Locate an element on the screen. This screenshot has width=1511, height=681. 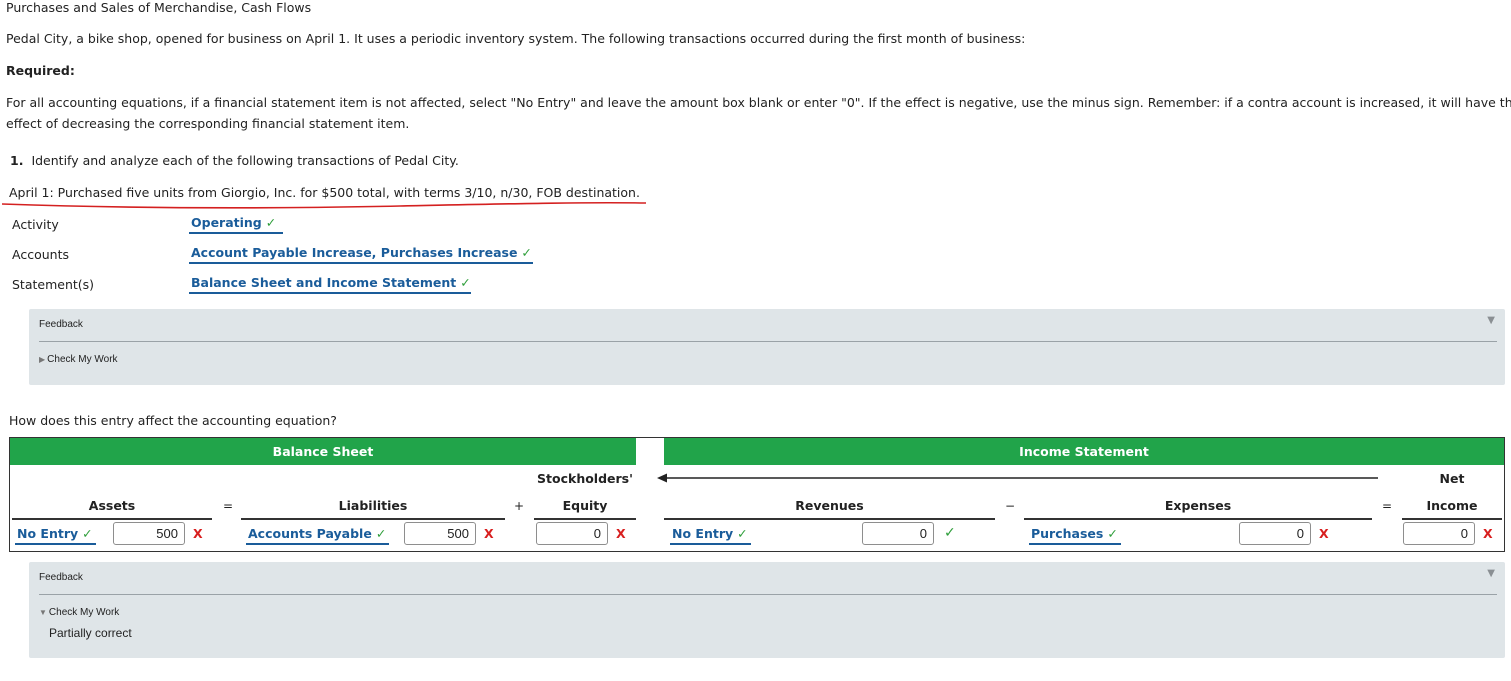
accounts-label: Accounts is located at coordinates (40, 254).